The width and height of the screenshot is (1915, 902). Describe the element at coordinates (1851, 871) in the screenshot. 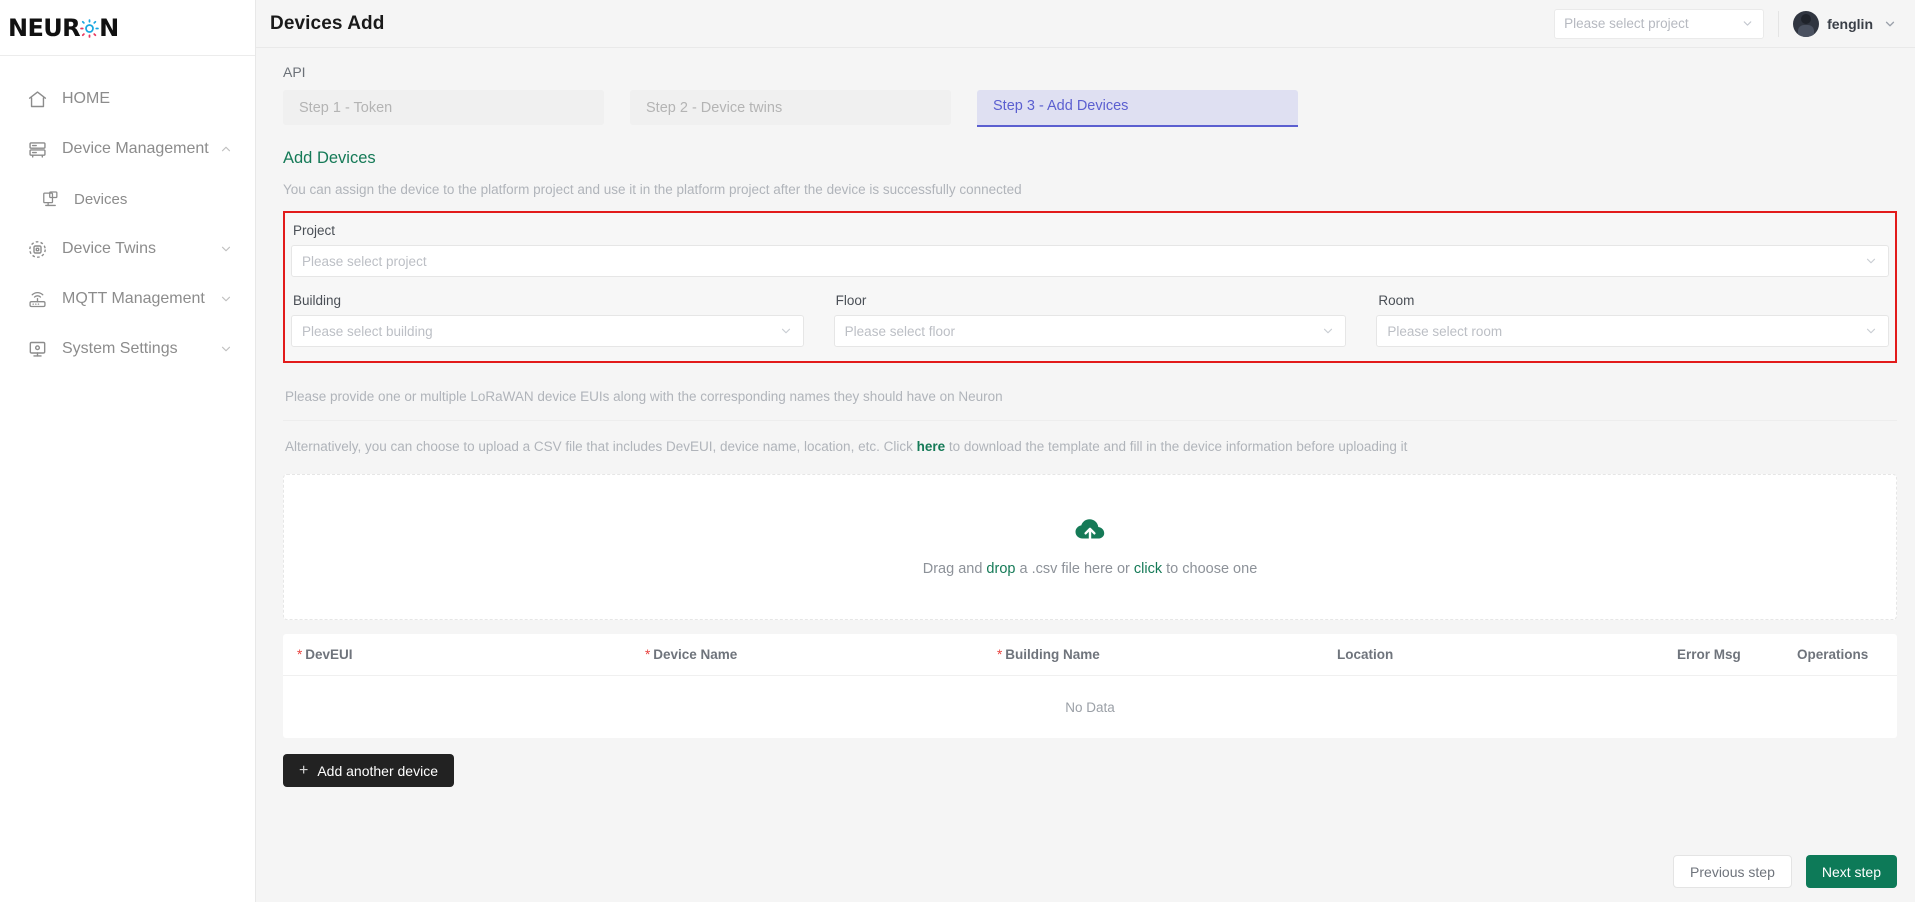

I see `next-step-button: Next step` at that location.